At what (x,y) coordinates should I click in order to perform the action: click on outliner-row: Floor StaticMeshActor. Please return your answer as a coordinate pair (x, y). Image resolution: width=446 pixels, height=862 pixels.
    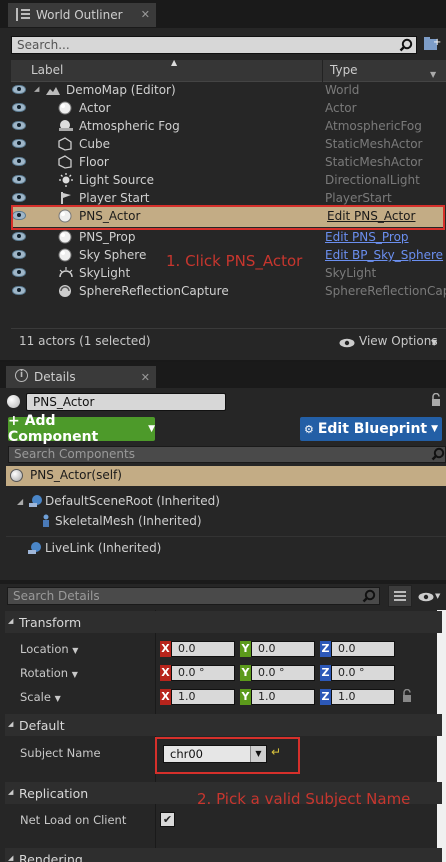
    Looking at the image, I should click on (223, 162).